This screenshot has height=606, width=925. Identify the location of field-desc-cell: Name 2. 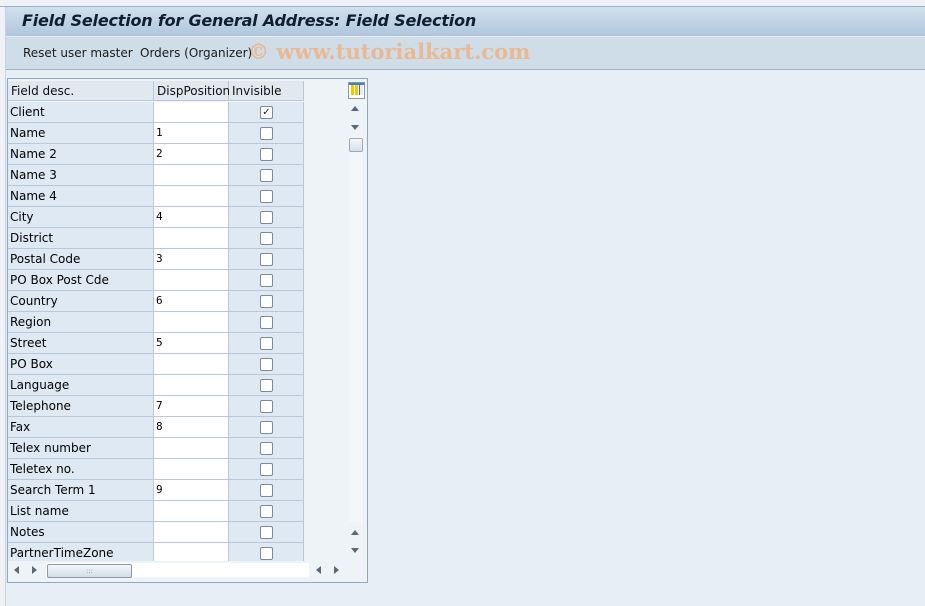
(81, 154).